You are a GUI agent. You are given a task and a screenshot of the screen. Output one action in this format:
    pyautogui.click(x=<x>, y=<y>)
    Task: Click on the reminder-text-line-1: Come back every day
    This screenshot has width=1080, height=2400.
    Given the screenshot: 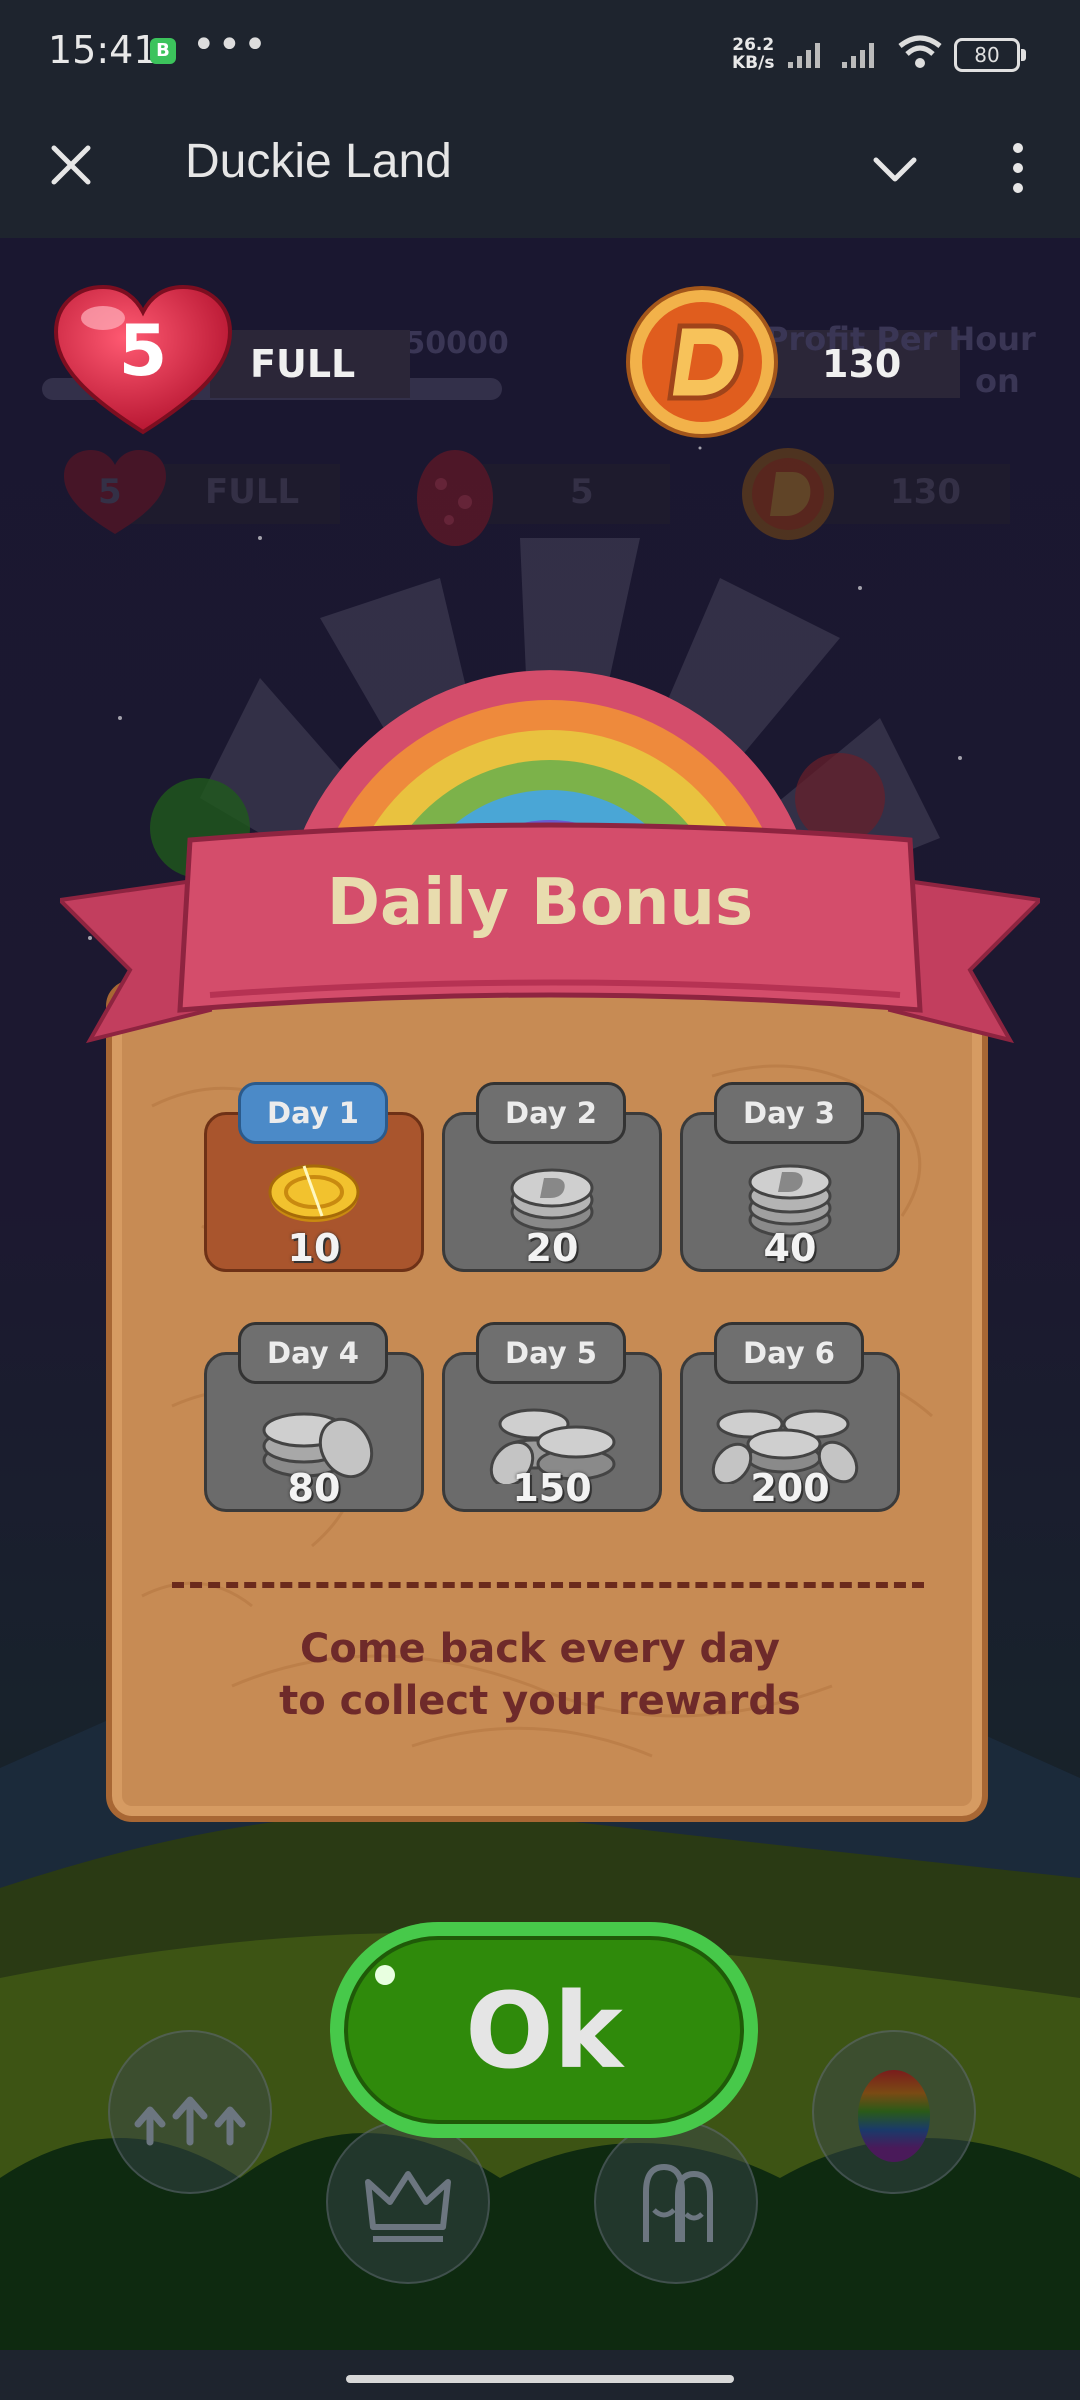 What is the action you would take?
    pyautogui.click(x=540, y=1649)
    